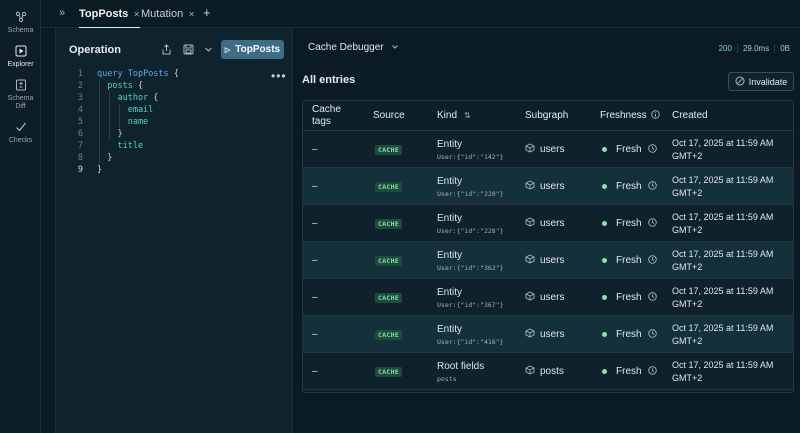 The image size is (800, 433). I want to click on rail-item-label: Schema, so click(20, 30).